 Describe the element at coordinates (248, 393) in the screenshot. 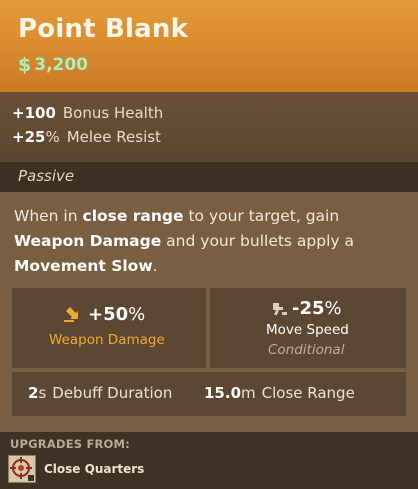

I see `extra-unit: m` at that location.